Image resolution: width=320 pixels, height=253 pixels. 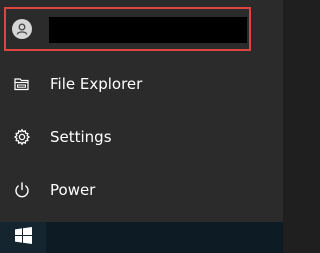 I want to click on redacted-username, so click(x=148, y=30).